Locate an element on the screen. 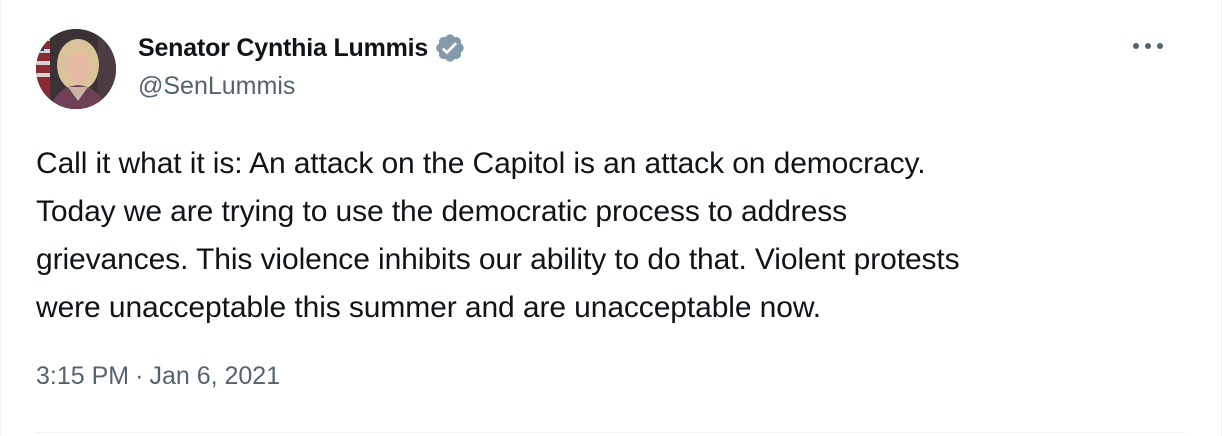 This screenshot has height=436, width=1222. more-options-icon is located at coordinates (1148, 46).